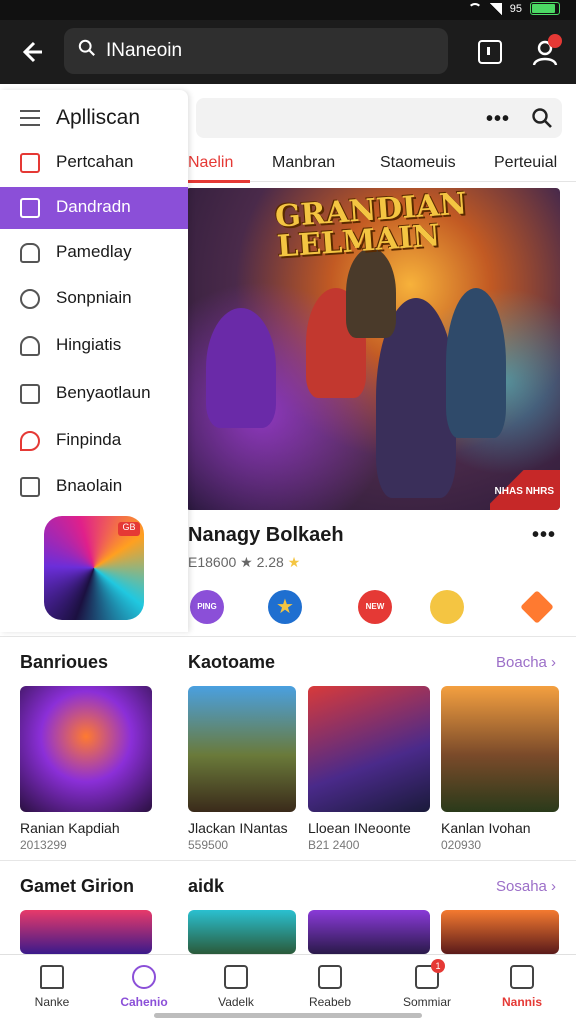  I want to click on location-icon, so click(30, 441).